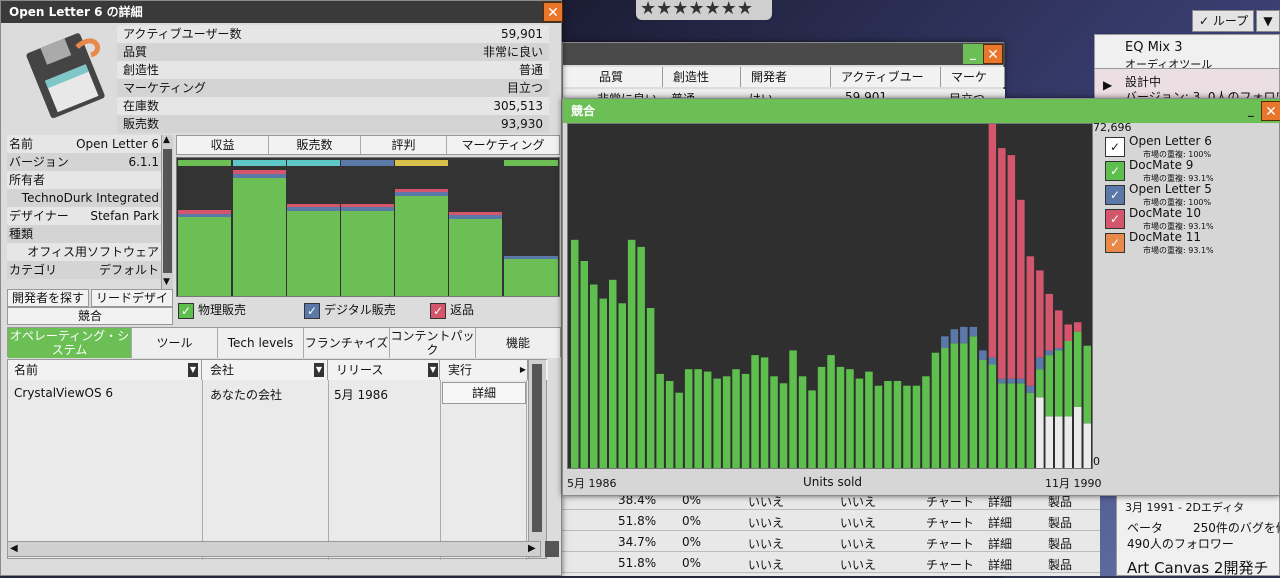 This screenshot has width=1280, height=578. I want to click on legend-item: ✓ DocMate 11 市場の重複: 93.1%, so click(1188, 243).